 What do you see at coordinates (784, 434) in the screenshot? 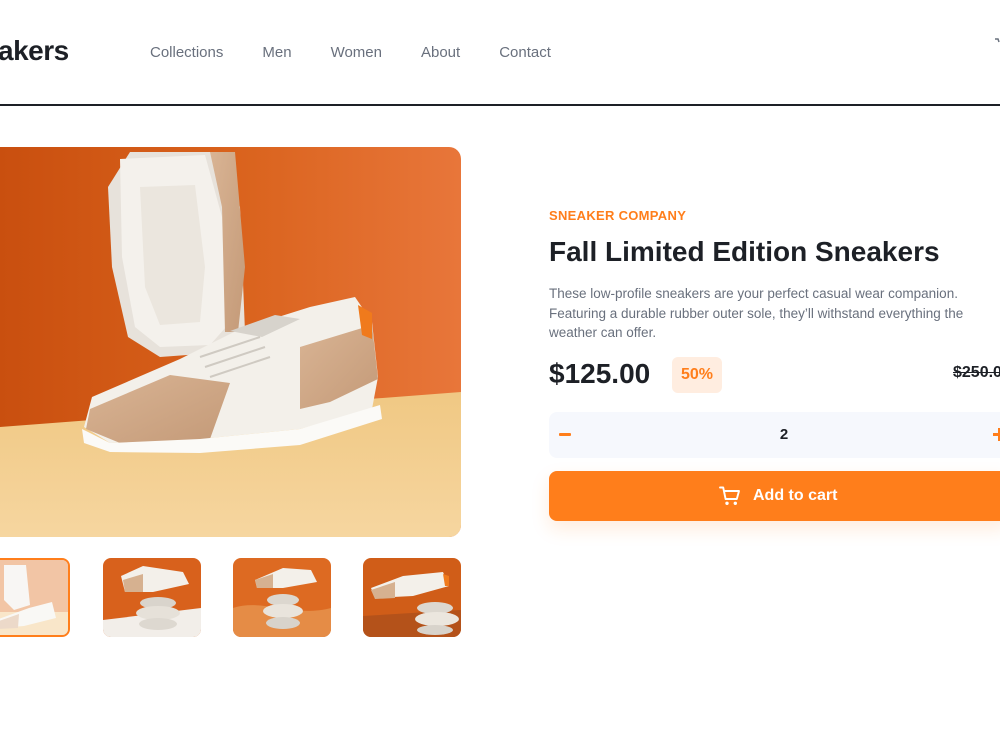
I see `quantity-value: 2` at bounding box center [784, 434].